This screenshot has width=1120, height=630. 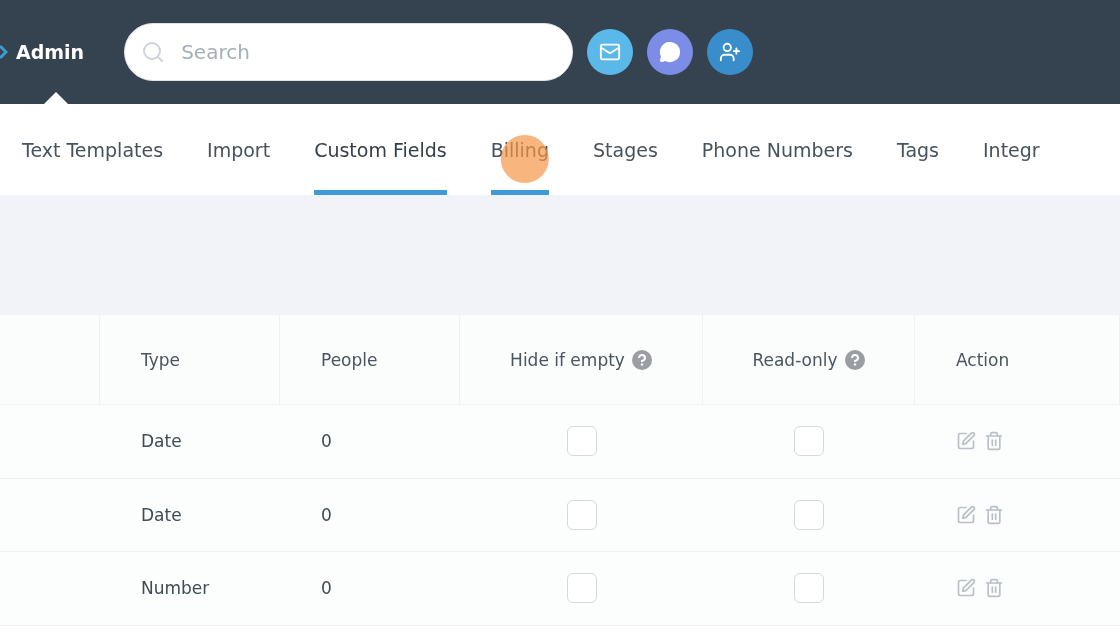 I want to click on chat-button, so click(x=670, y=52).